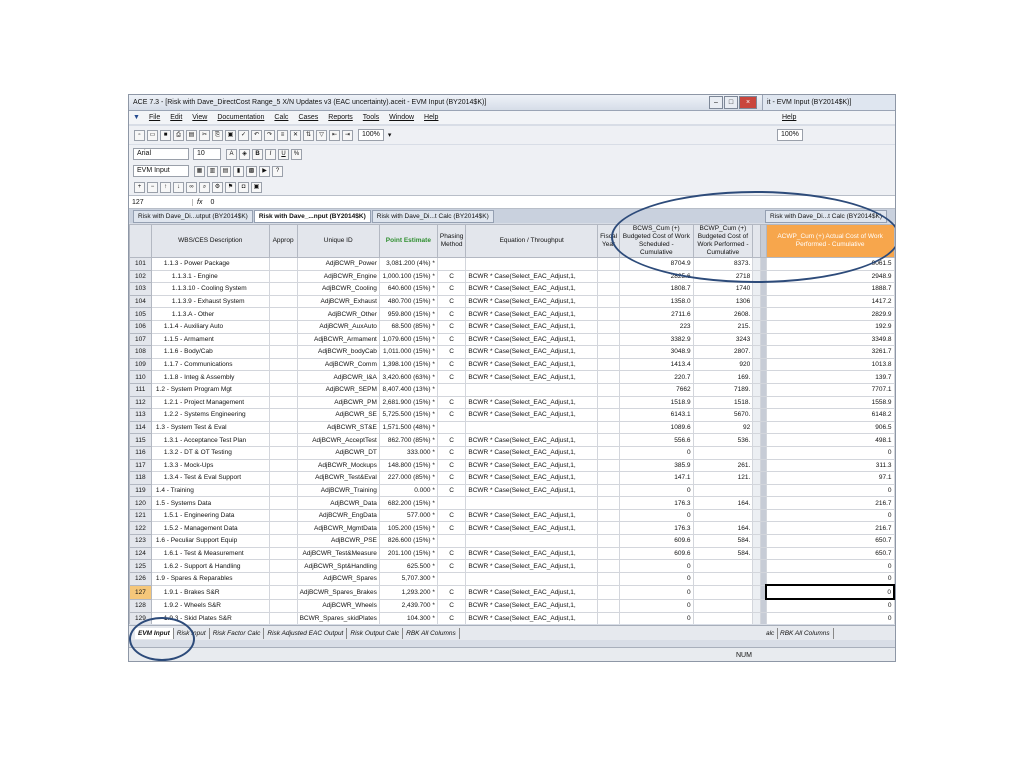  Describe the element at coordinates (338, 352) in the screenshot. I see `unique-id-cell: AdjBCWR_bodyCab` at that location.